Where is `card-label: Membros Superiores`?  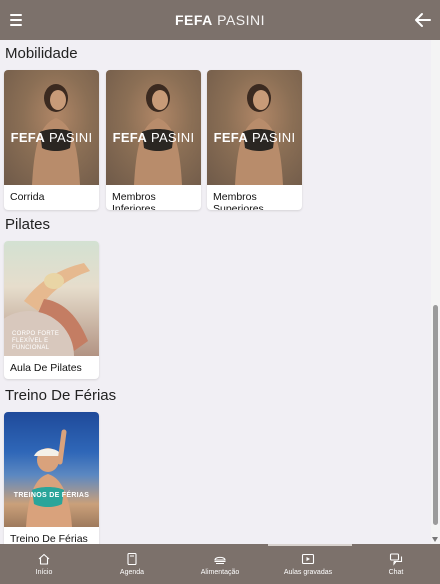 card-label: Membros Superiores is located at coordinates (238, 200).